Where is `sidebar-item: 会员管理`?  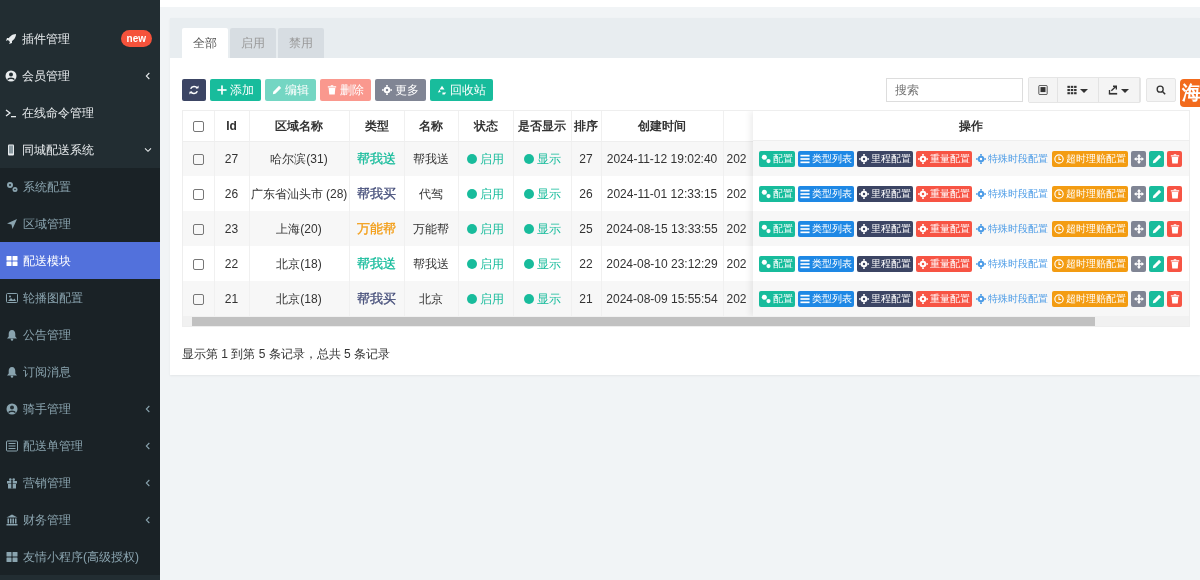
sidebar-item: 会员管理 is located at coordinates (80, 75).